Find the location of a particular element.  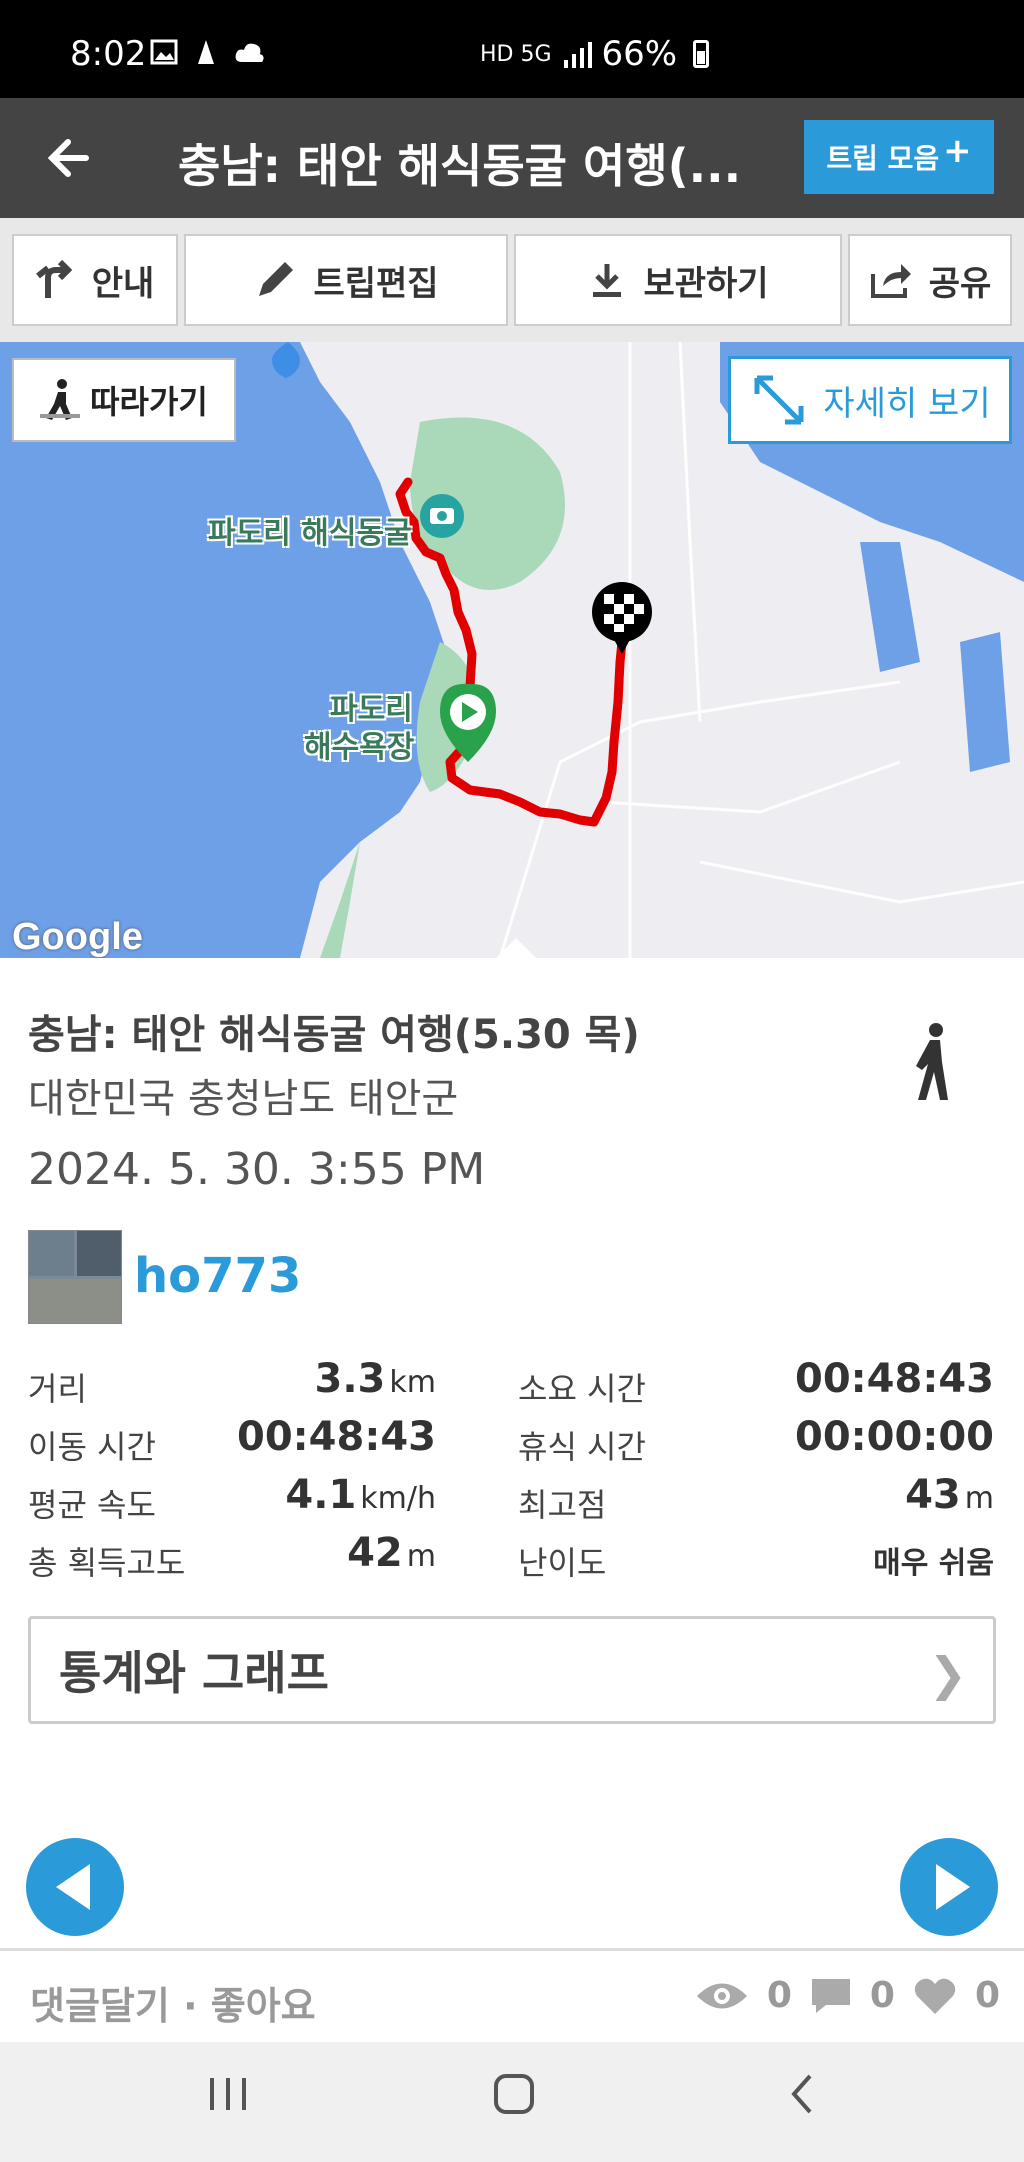

duration-value: 00:48:43 is located at coordinates (894, 1379).